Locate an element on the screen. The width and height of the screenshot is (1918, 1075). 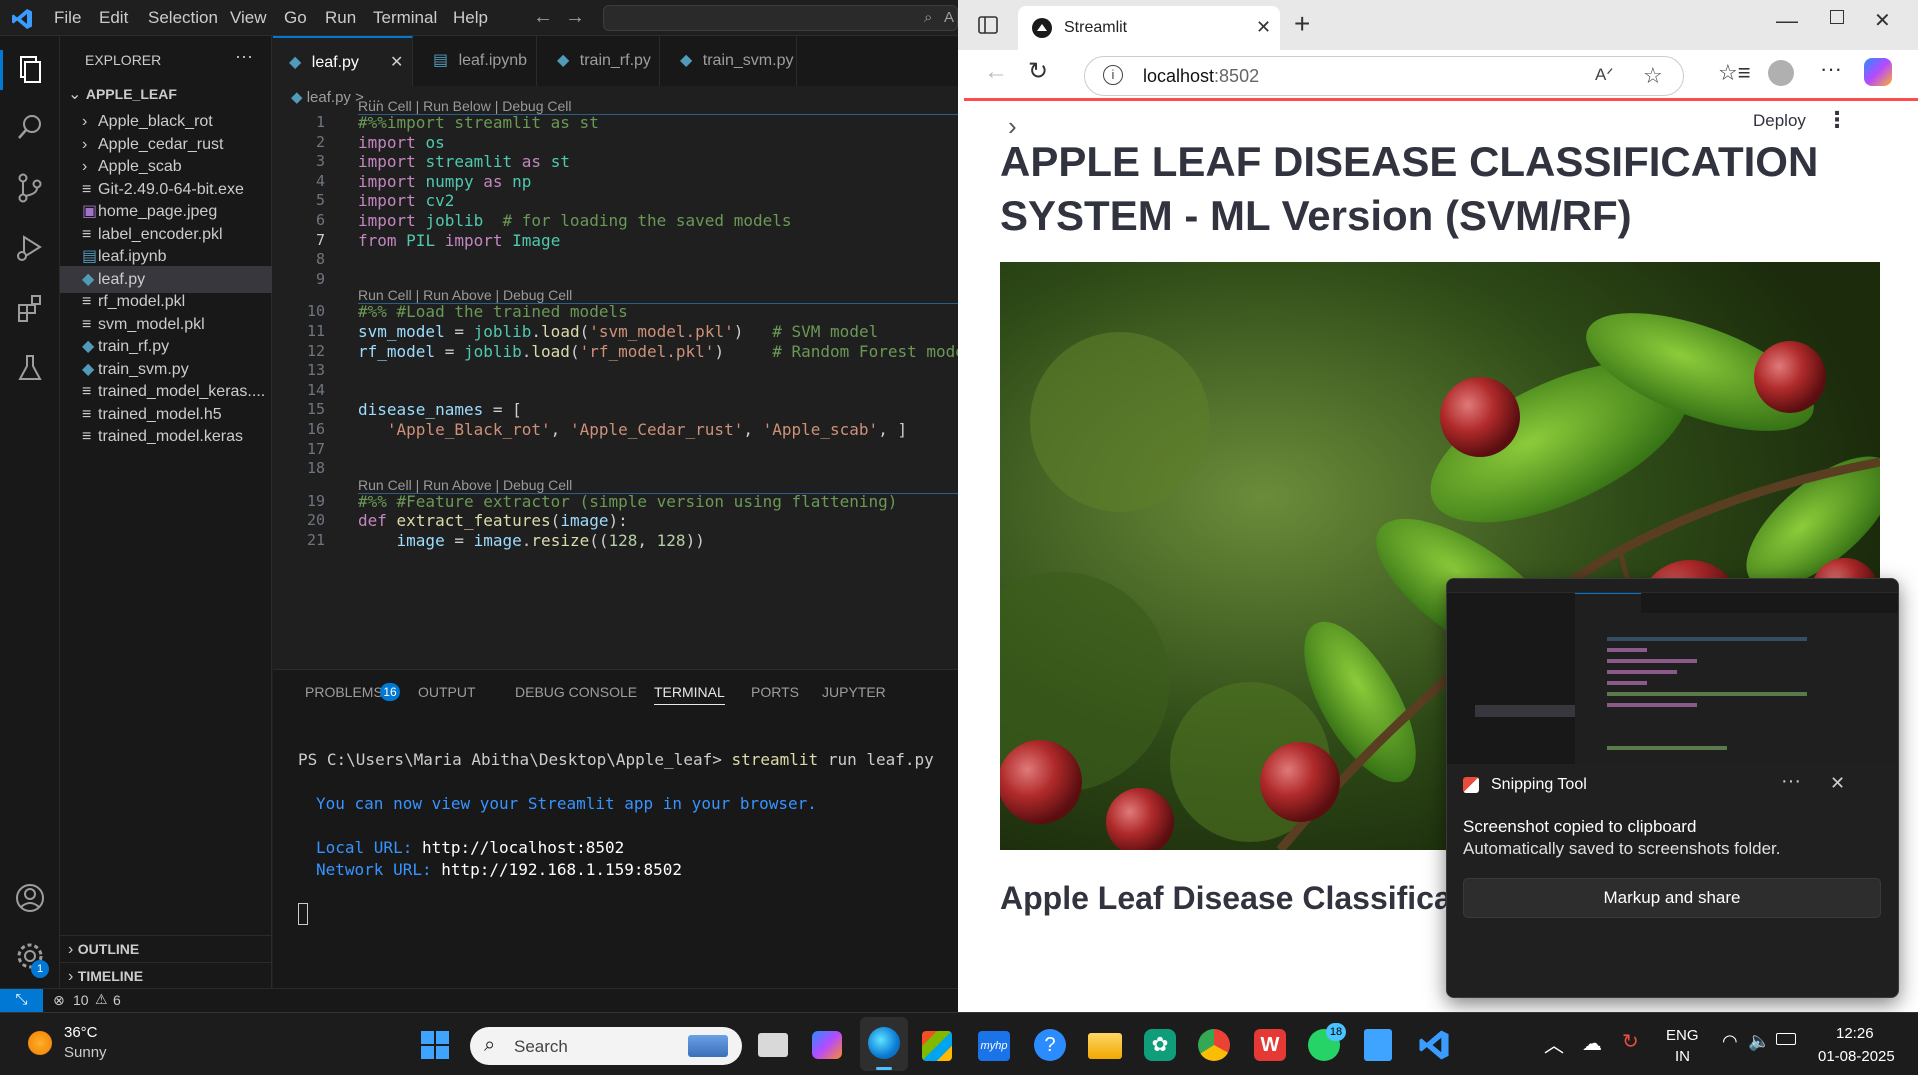
file-tree-item: ≡ trained_model.keras is located at coordinates (166, 436).